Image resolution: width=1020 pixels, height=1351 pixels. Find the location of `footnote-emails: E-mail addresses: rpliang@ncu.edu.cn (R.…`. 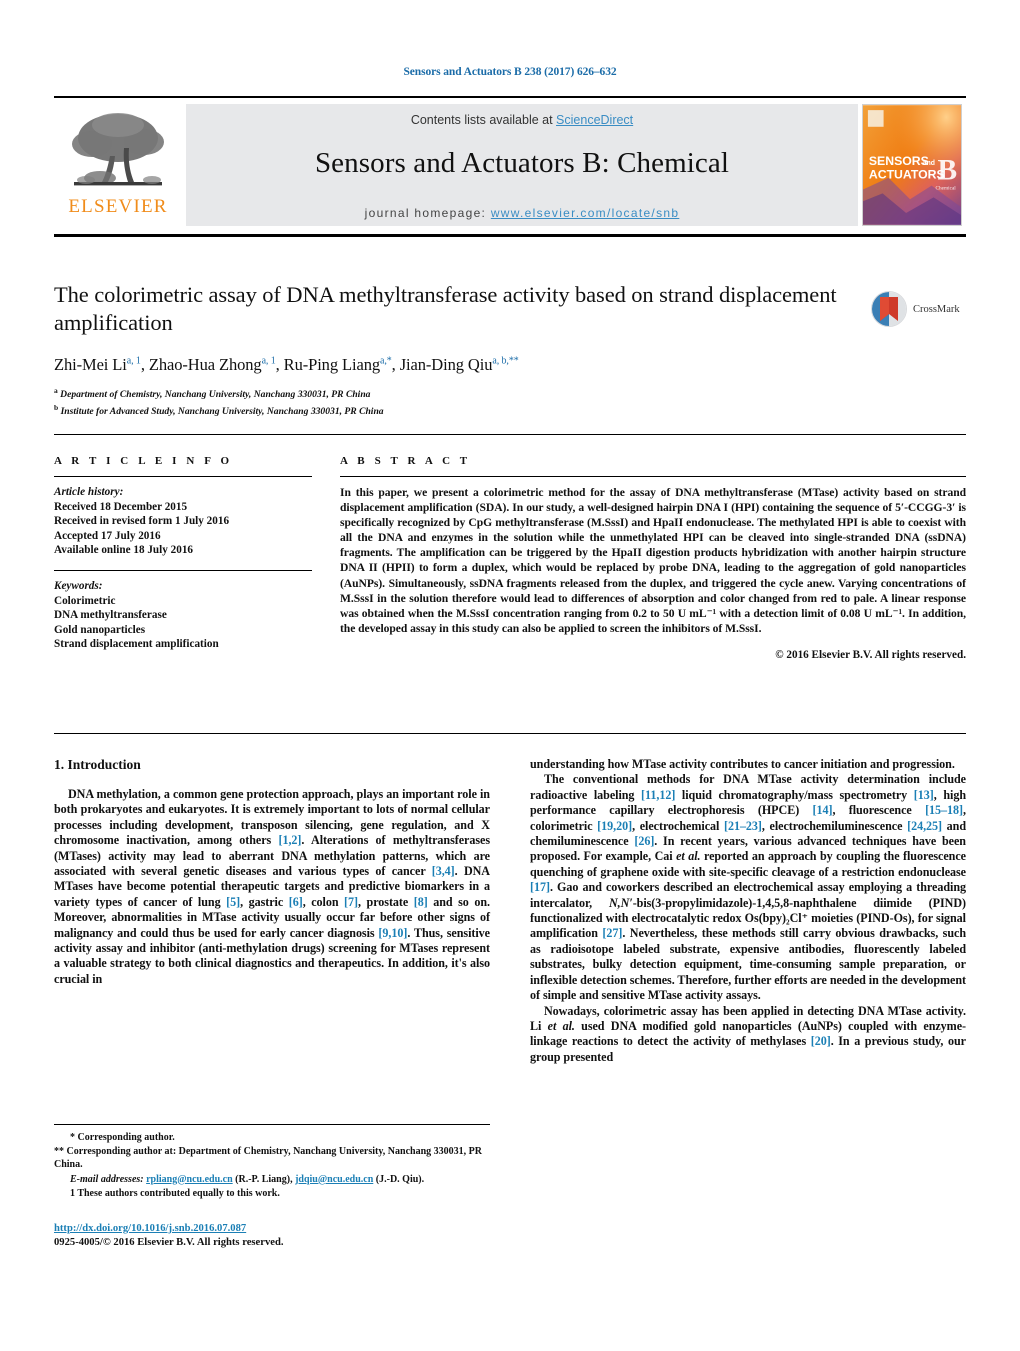

footnote-emails: E-mail addresses: rpliang@ncu.edu.cn (R.… is located at coordinates (272, 1179).